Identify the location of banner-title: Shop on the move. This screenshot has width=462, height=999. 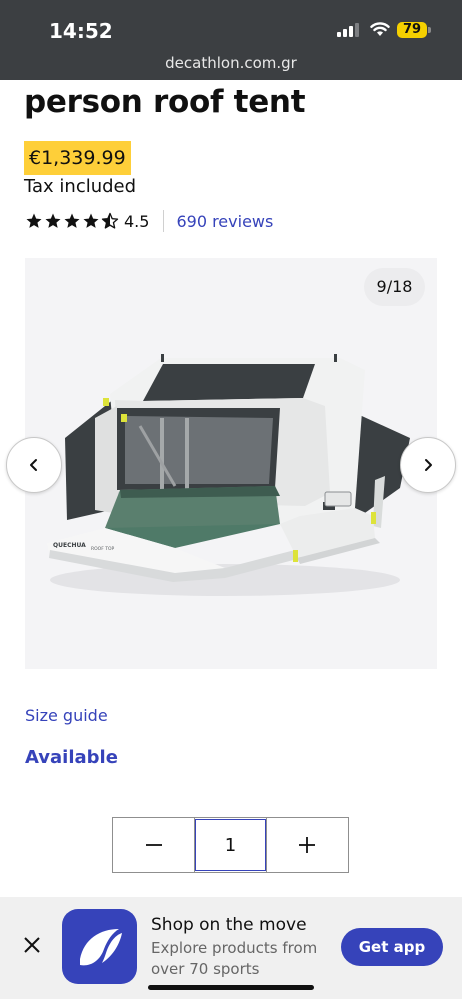
(229, 925).